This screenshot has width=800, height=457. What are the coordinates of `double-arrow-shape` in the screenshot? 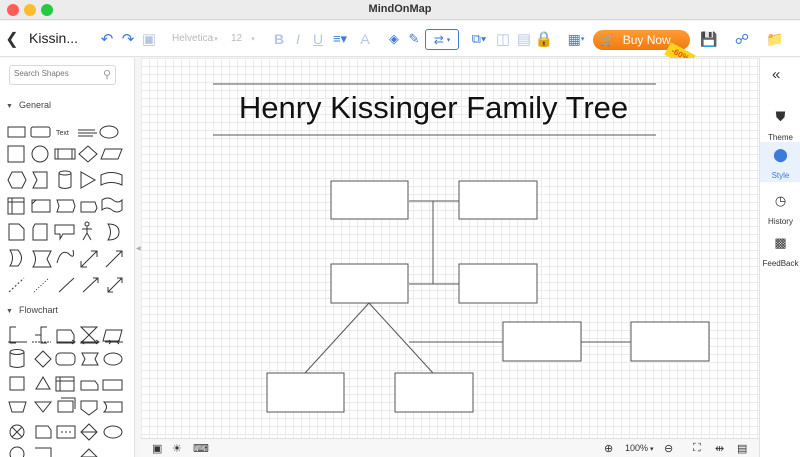 It's located at (89, 259).